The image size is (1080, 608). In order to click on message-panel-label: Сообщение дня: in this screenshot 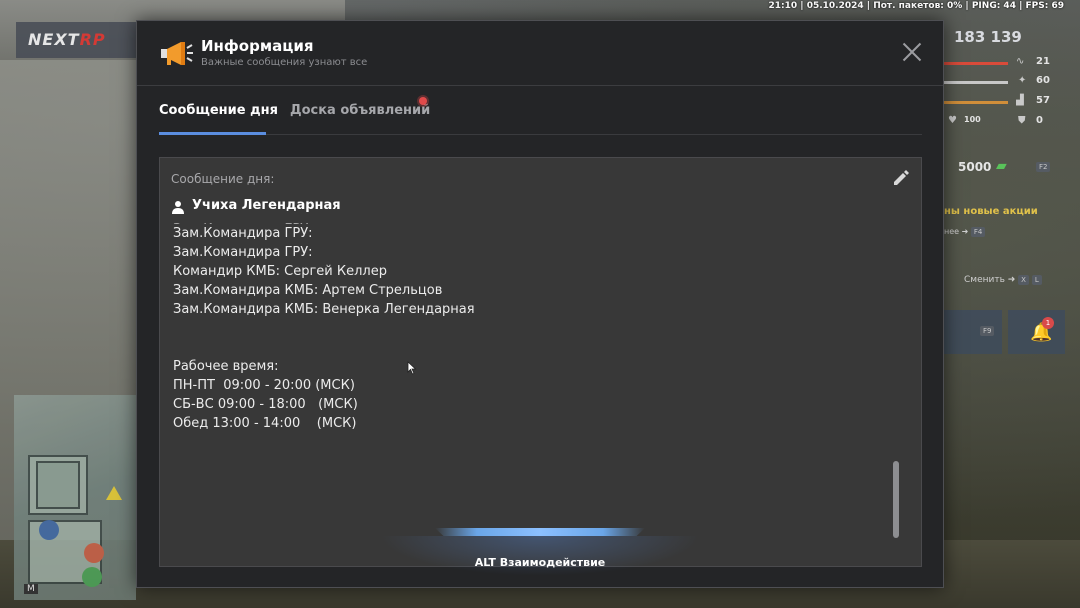, I will do `click(223, 179)`.